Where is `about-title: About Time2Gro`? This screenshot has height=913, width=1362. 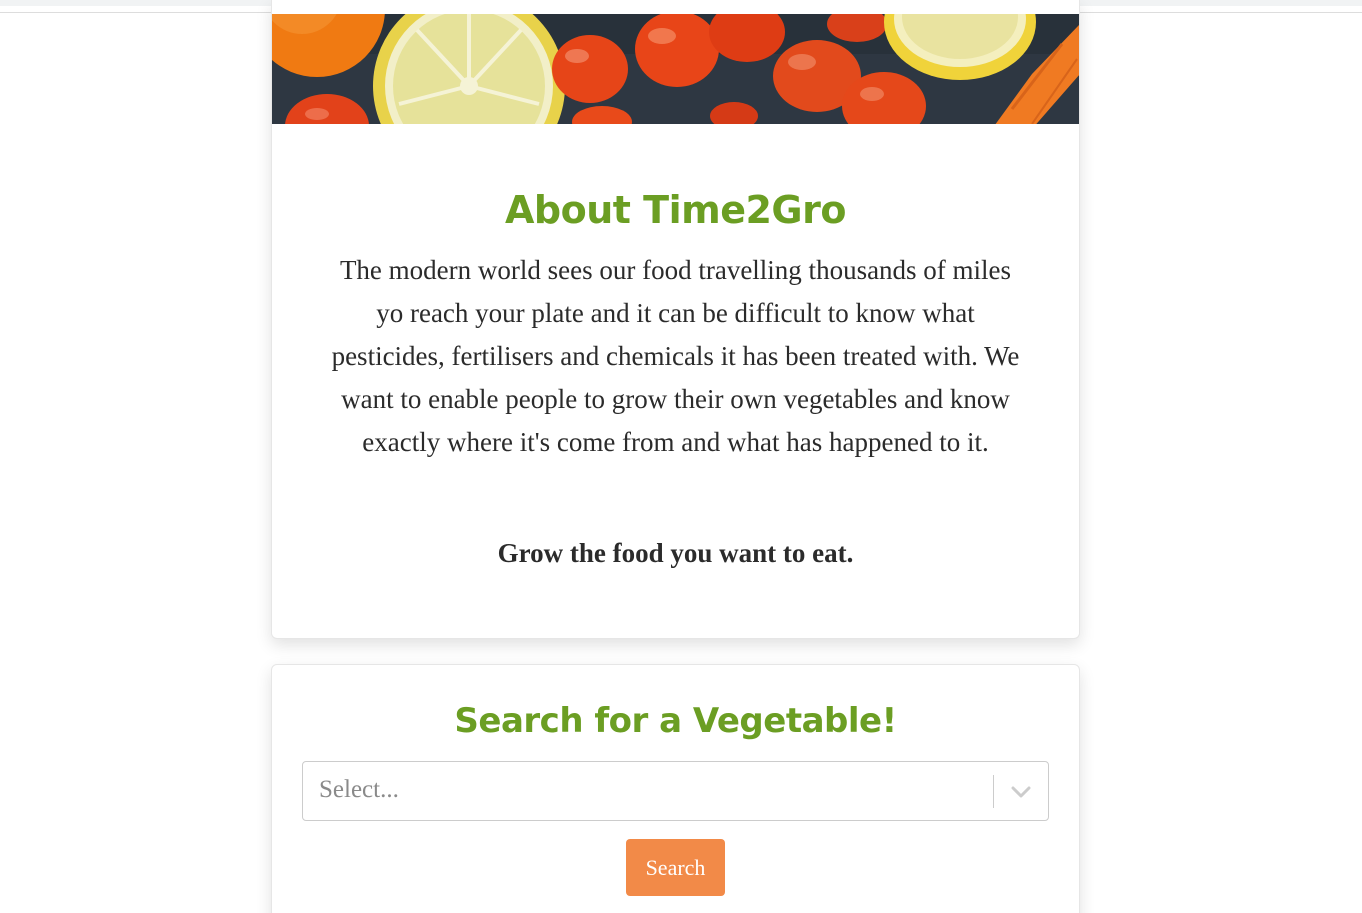 about-title: About Time2Gro is located at coordinates (675, 210).